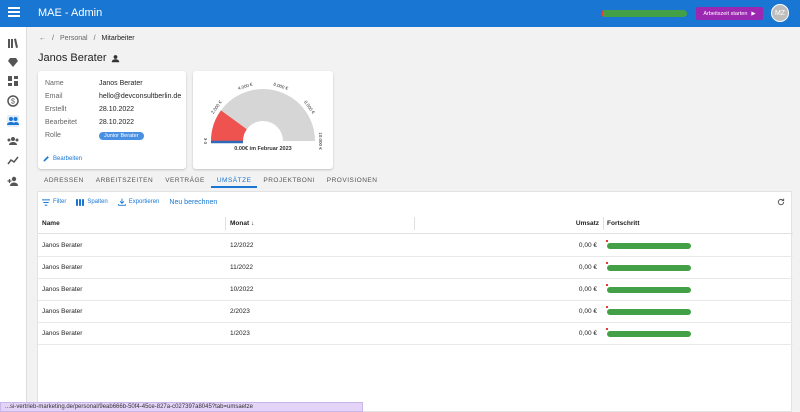 This screenshot has height=412, width=800. What do you see at coordinates (13, 81) in the screenshot?
I see `dashboard-icon` at bounding box center [13, 81].